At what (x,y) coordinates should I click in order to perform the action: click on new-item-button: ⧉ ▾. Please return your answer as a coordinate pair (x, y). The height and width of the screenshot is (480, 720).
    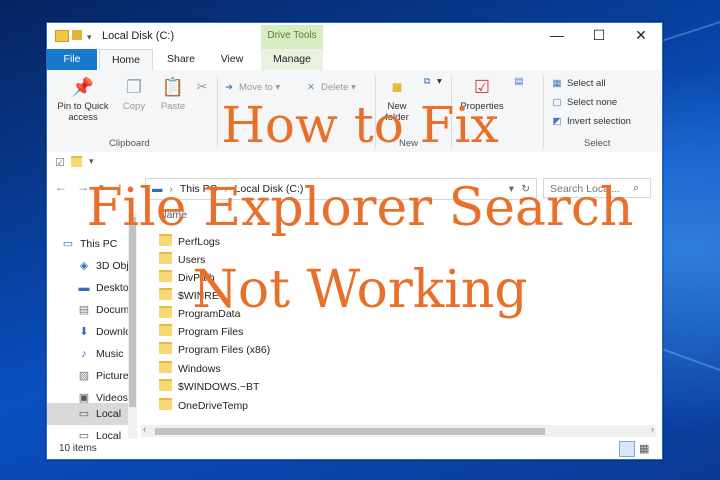
    Looking at the image, I should click on (431, 81).